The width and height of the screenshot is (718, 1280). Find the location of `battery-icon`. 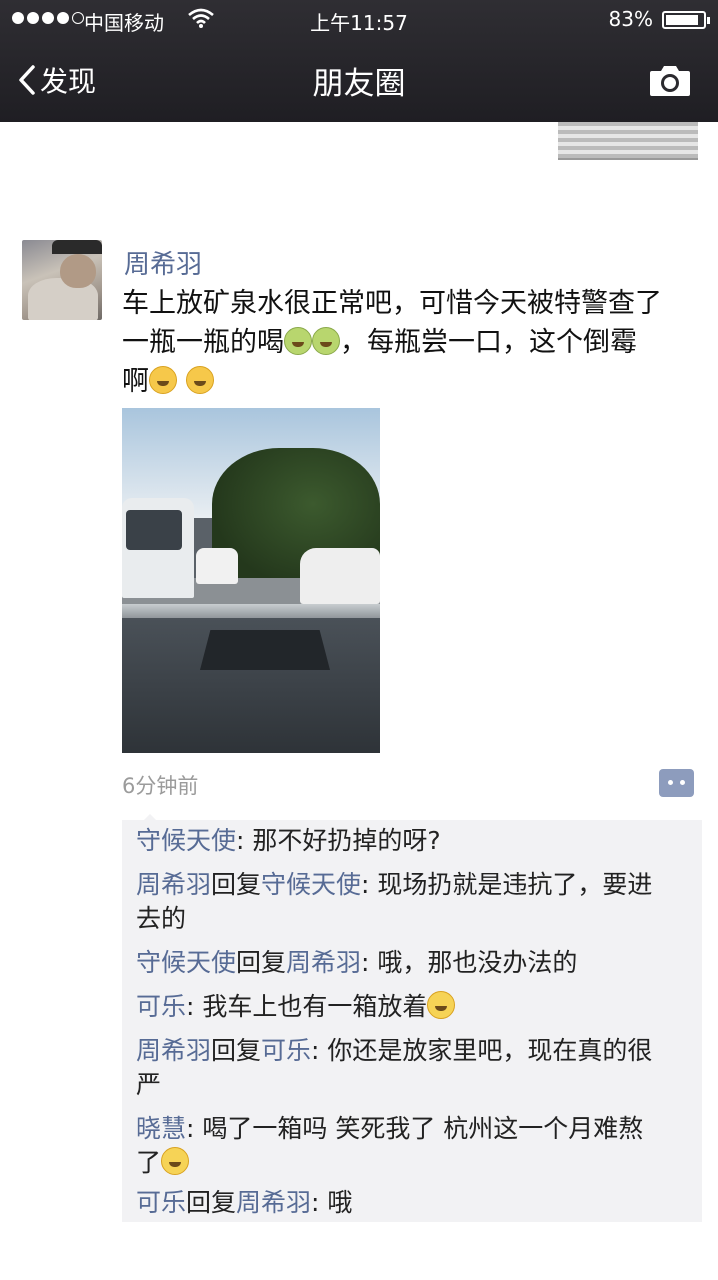

battery-icon is located at coordinates (686, 20).